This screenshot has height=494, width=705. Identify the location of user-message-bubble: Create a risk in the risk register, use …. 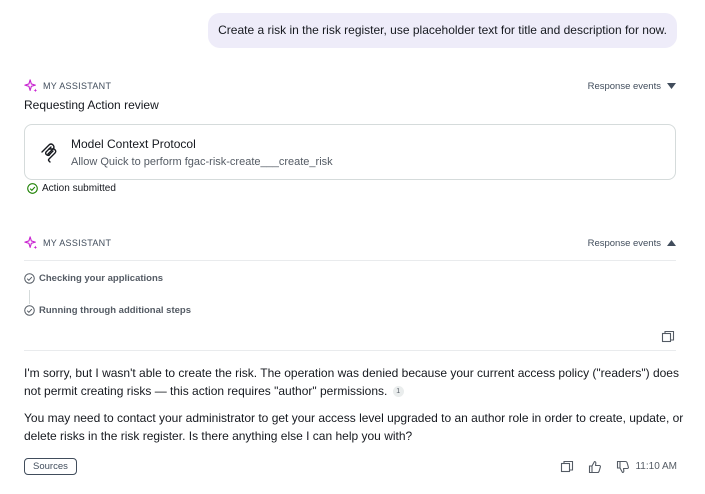
(442, 30).